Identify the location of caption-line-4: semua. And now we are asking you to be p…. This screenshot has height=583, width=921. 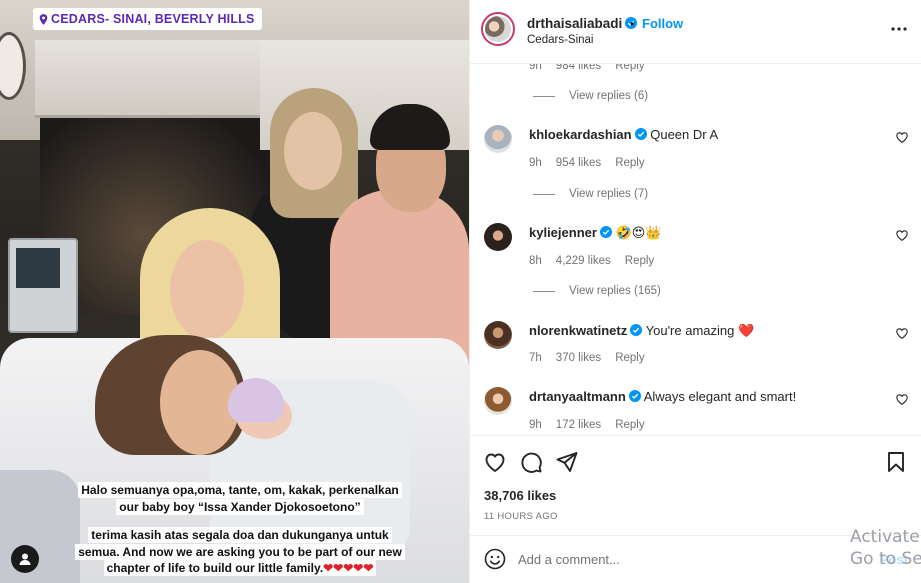
(240, 551).